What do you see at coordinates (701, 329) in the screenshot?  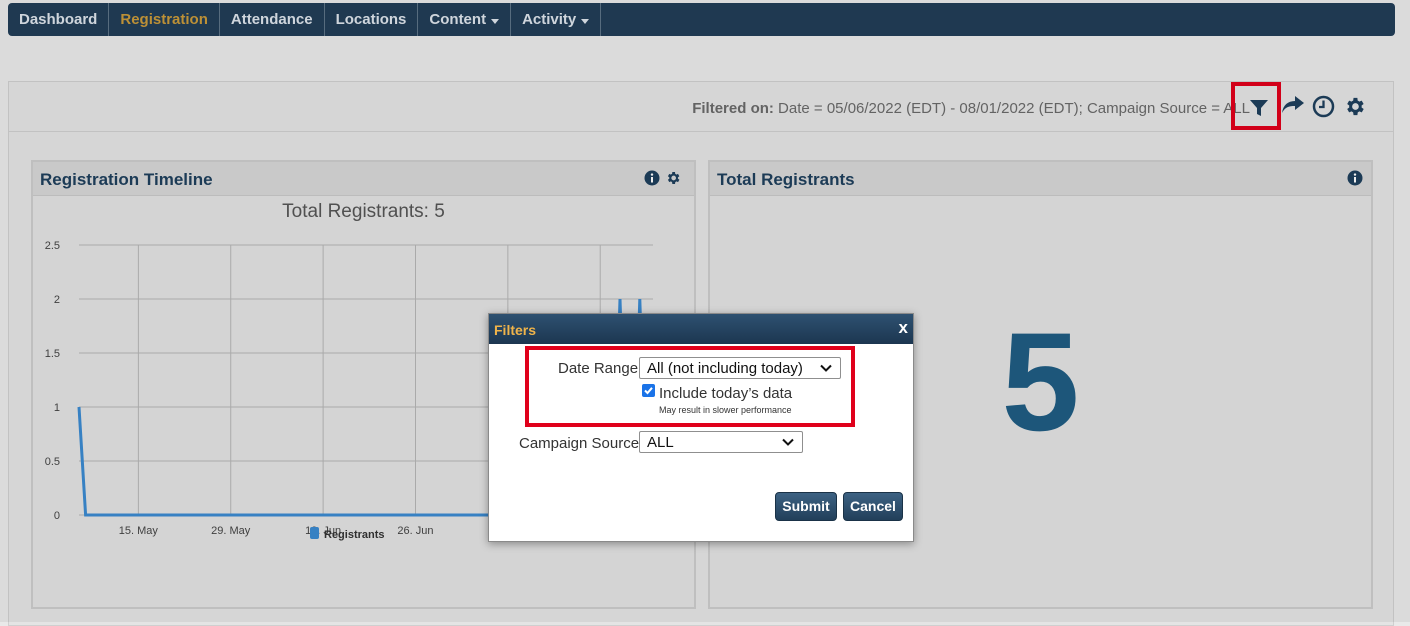 I see `dialog-header: Filters x` at bounding box center [701, 329].